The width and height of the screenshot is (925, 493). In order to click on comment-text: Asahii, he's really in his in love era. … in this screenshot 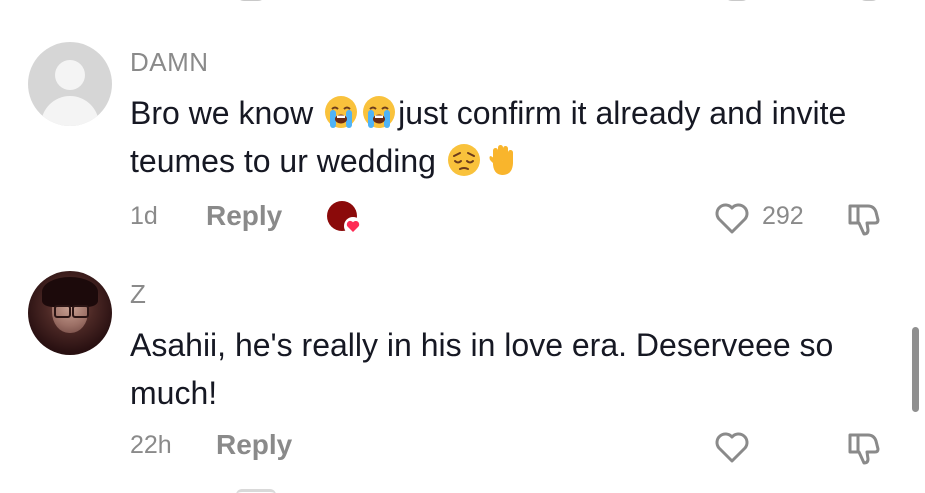, I will do `click(482, 369)`.